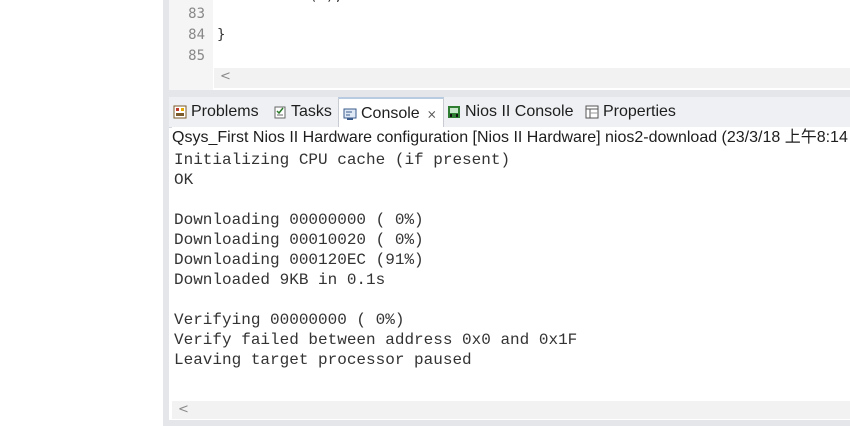 Image resolution: width=850 pixels, height=426 pixels. I want to click on tab-properties: Properties, so click(630, 112).